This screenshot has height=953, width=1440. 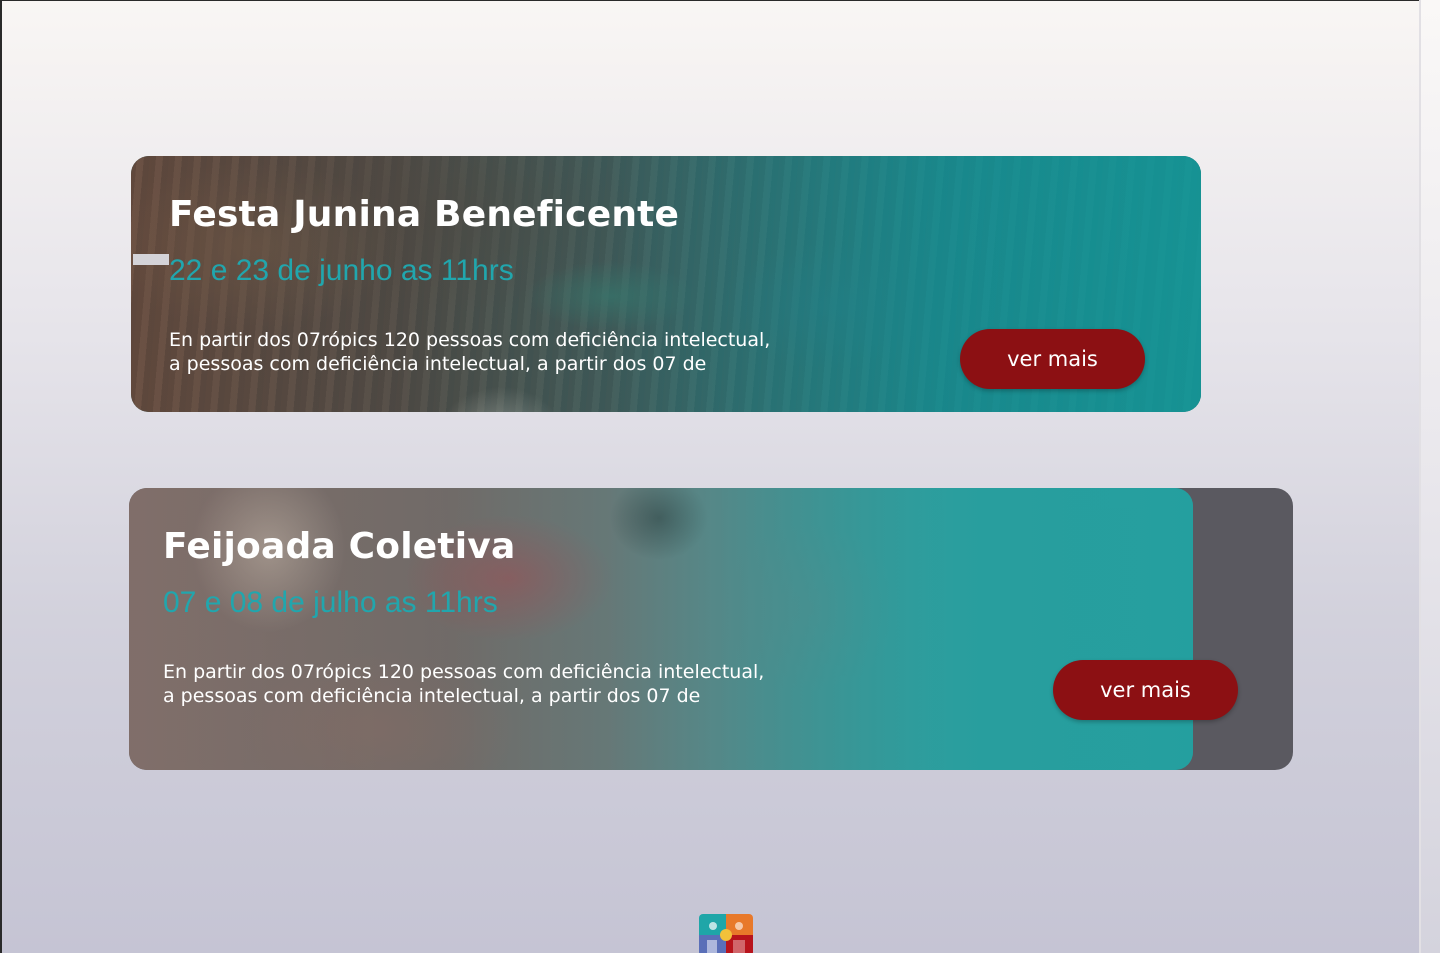 I want to click on event-title: Feijoada Coletiva, so click(x=339, y=546).